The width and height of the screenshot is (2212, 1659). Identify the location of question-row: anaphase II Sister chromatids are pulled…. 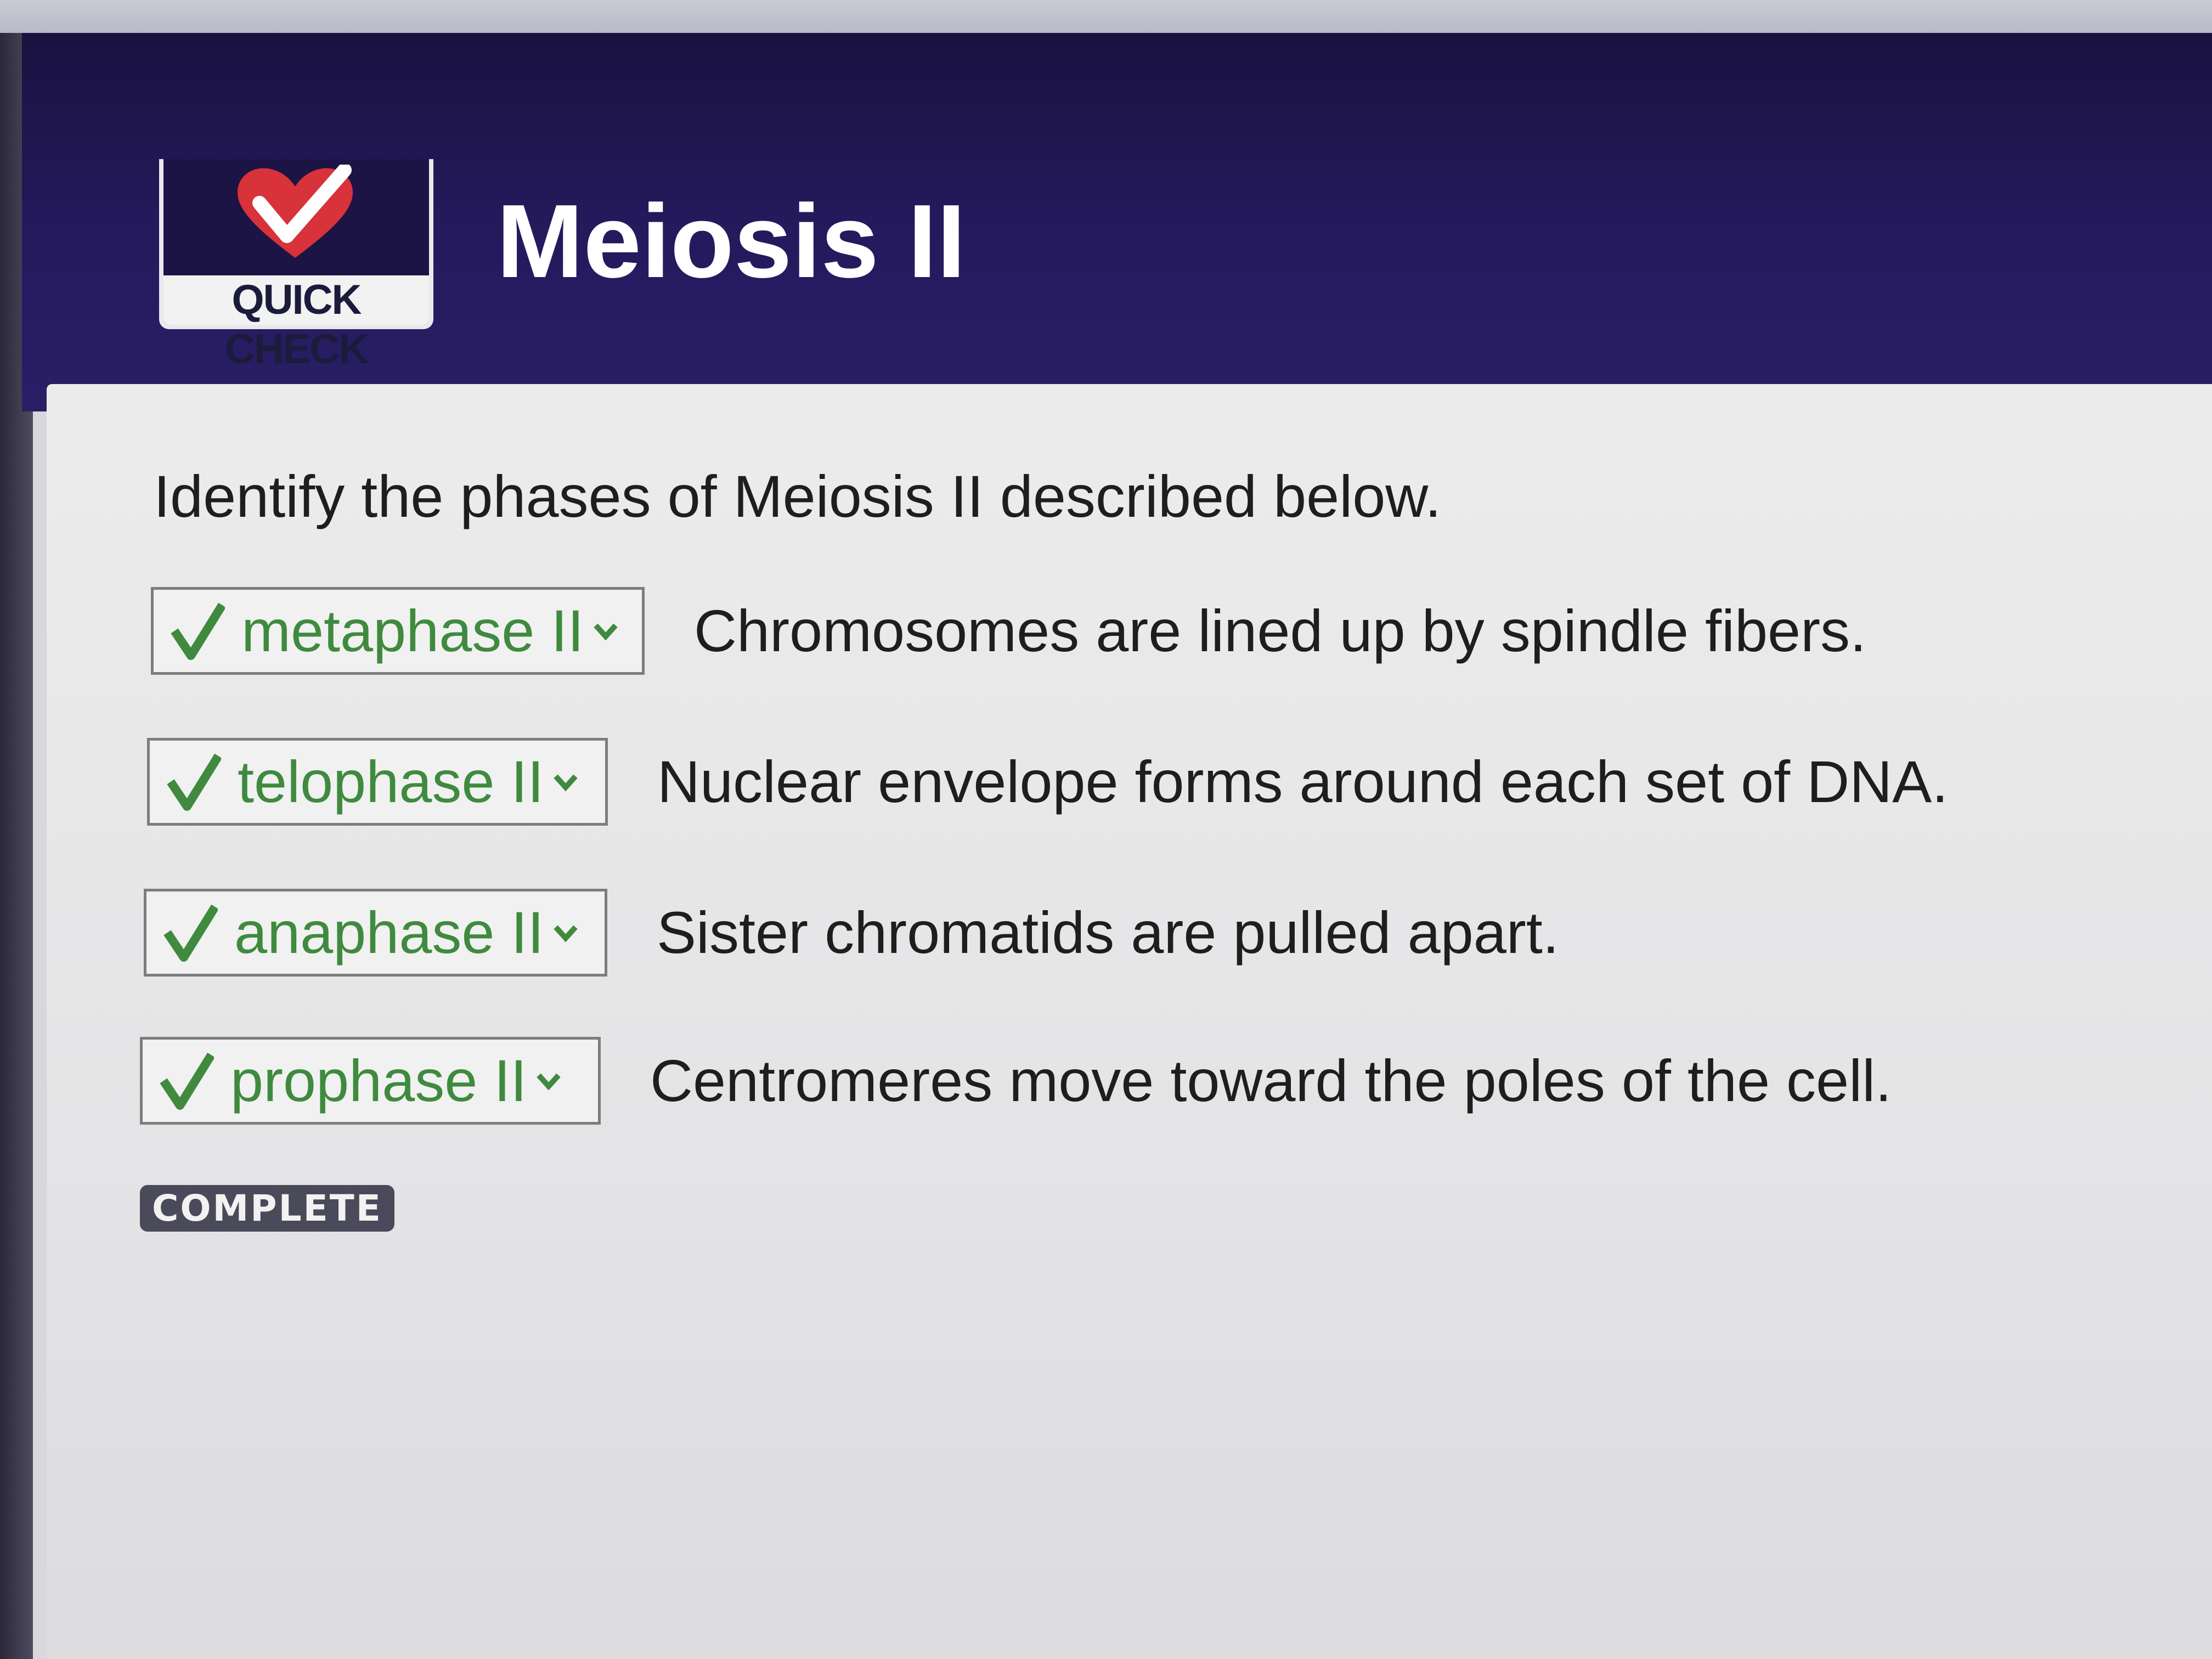
(852, 933).